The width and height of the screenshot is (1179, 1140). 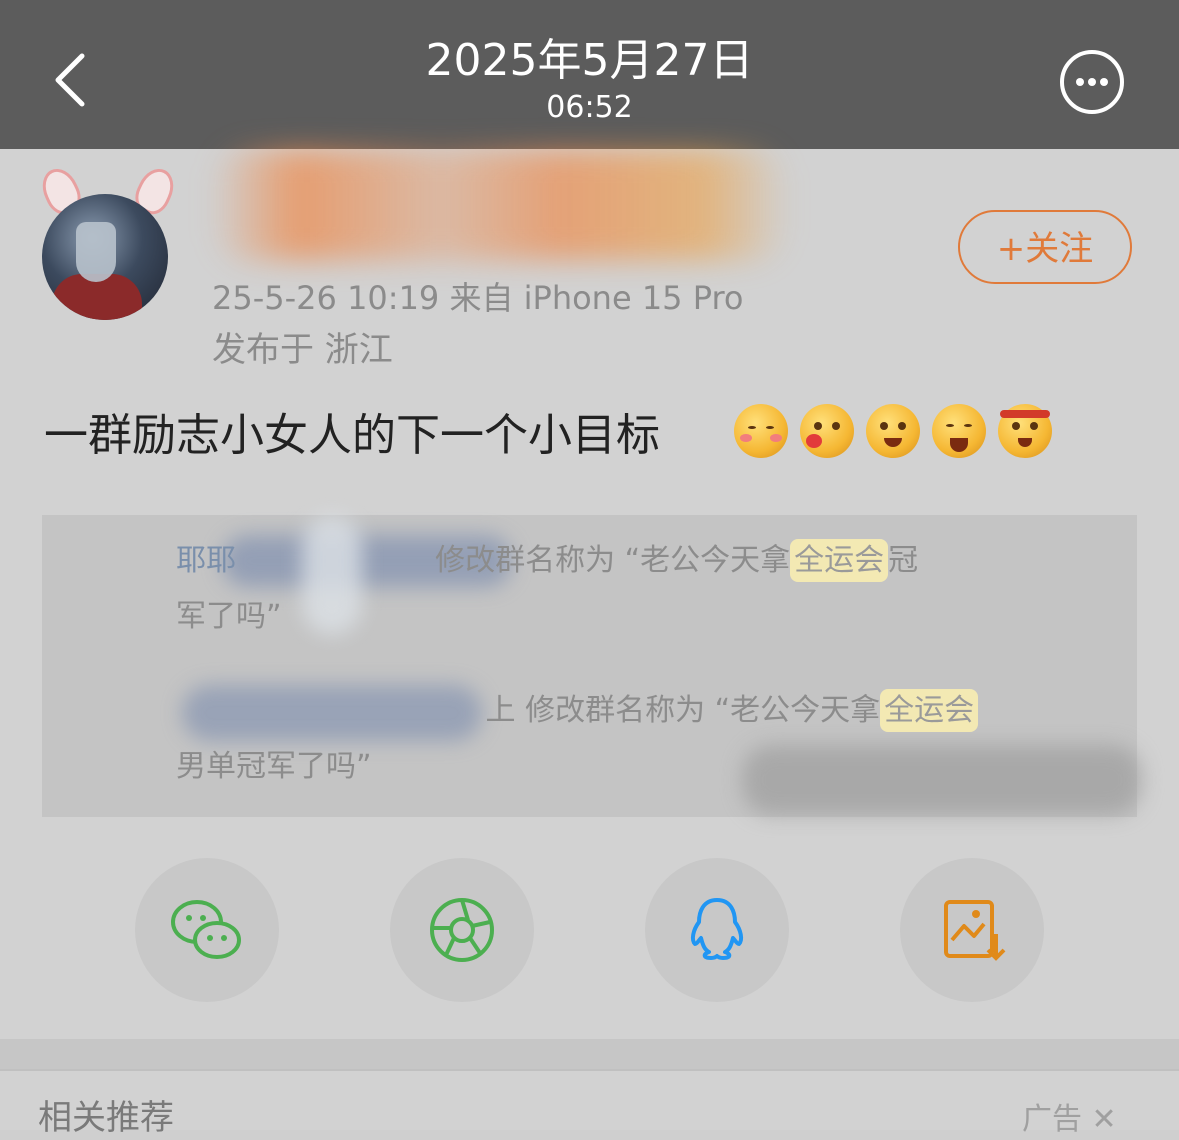 I want to click on avatar, so click(x=105, y=245).